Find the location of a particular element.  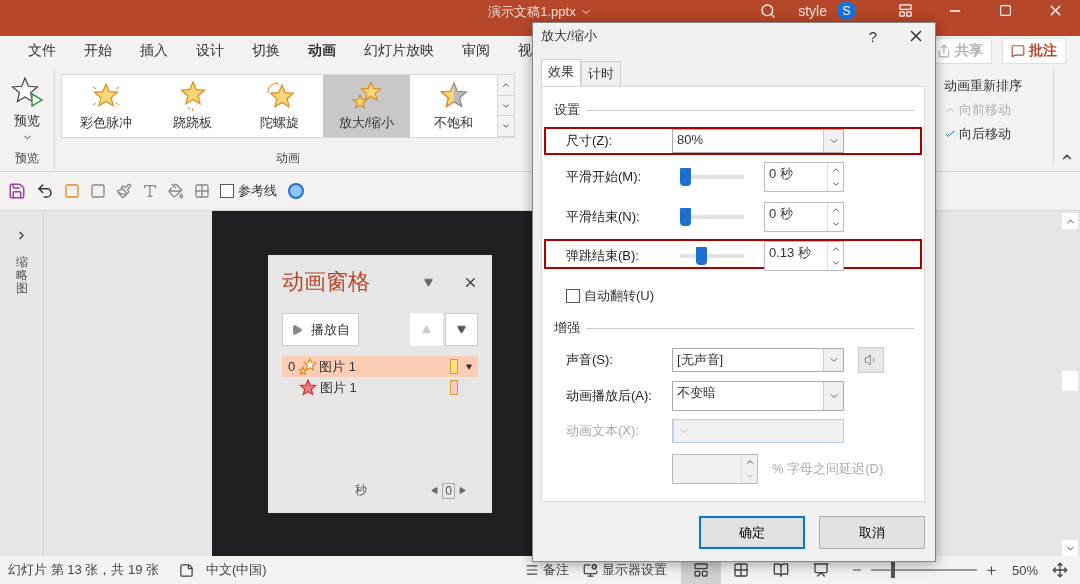

presentation-icon is located at coordinates (820, 570).